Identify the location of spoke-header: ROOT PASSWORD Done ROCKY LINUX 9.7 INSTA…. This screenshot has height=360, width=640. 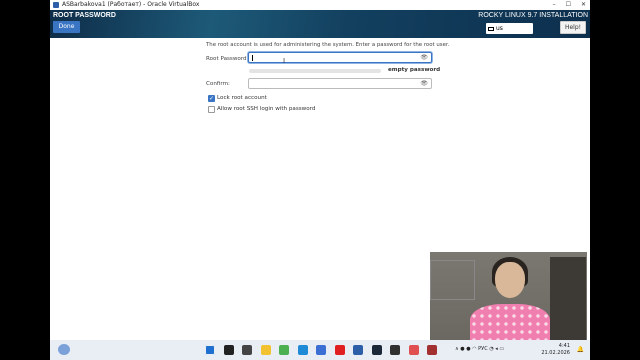
(320, 24).